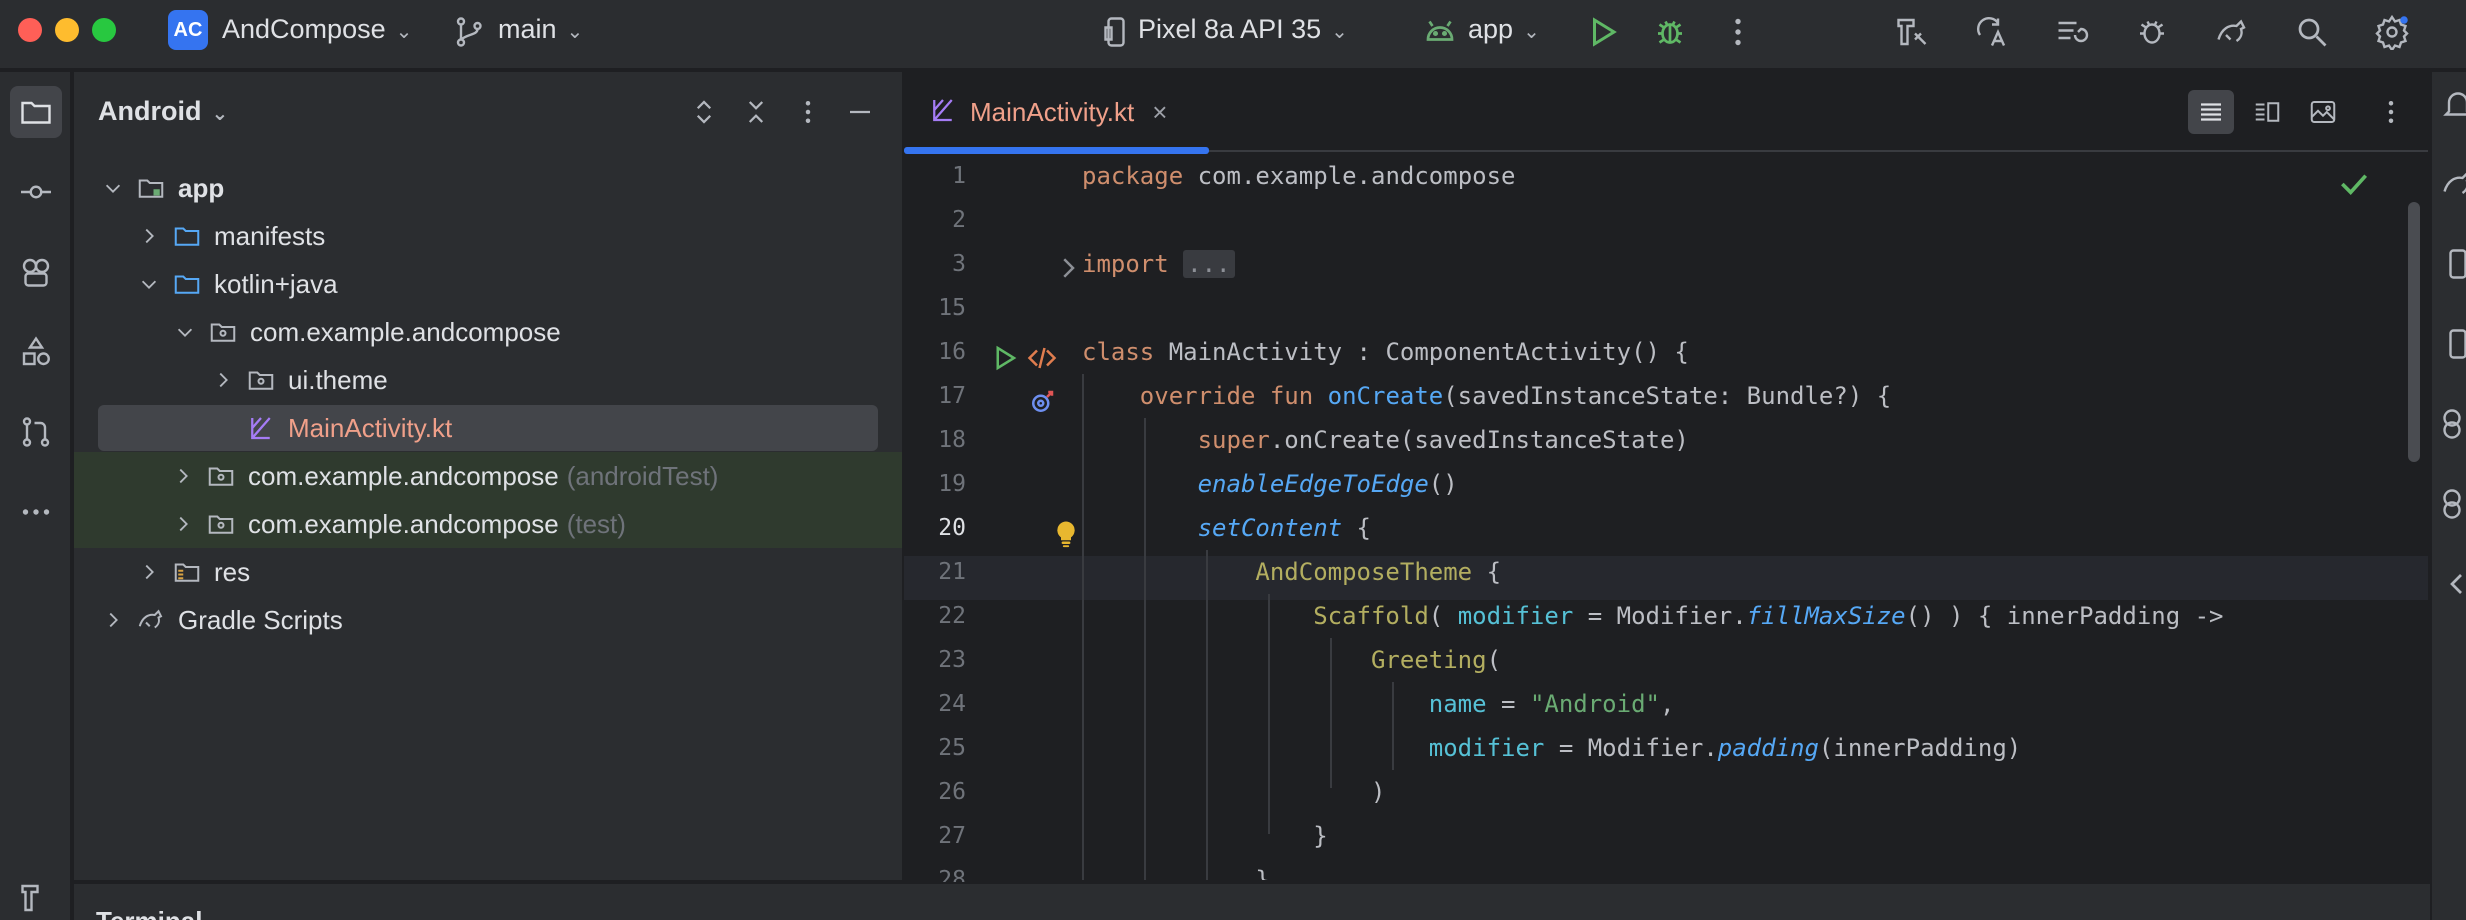 The height and width of the screenshot is (920, 2466). Describe the element at coordinates (2354, 184) in the screenshot. I see `no-problems-check-icon` at that location.